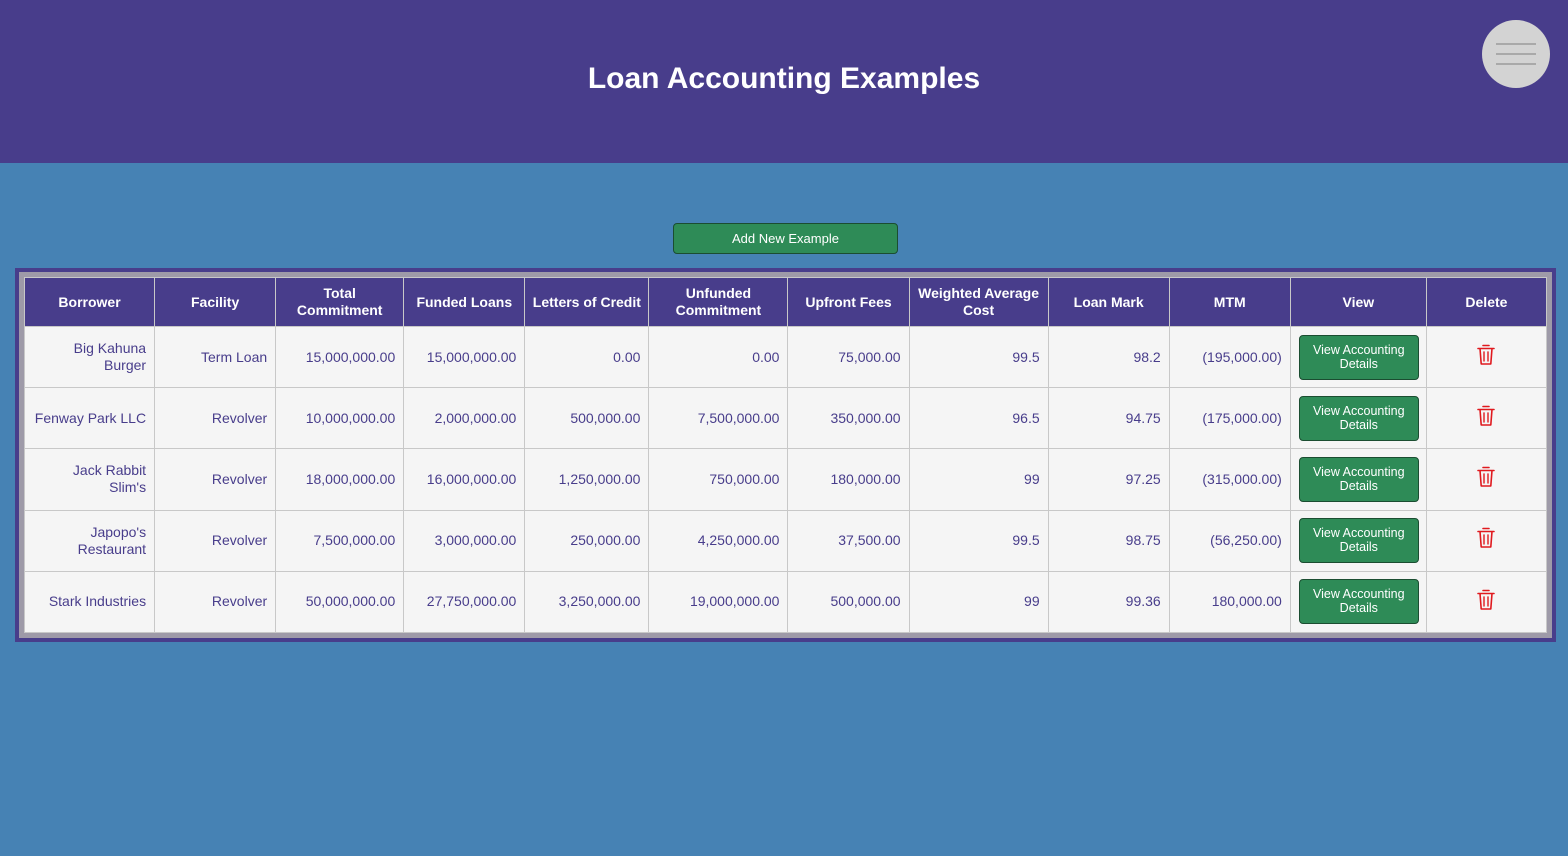 The height and width of the screenshot is (856, 1568). What do you see at coordinates (340, 302) in the screenshot?
I see `column-header-total-commitment: Total Commitment` at bounding box center [340, 302].